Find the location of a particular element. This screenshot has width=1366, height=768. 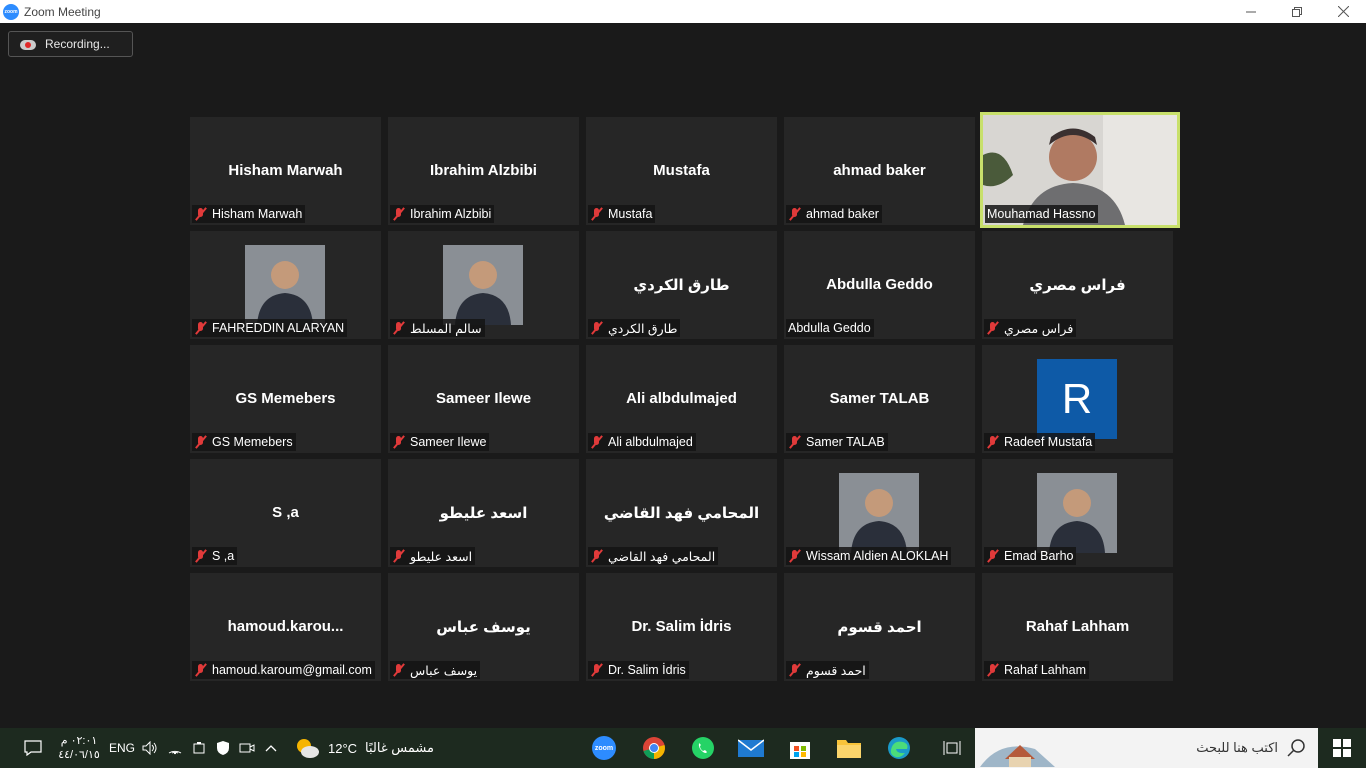

participant-tile: Mouhamad Hassno is located at coordinates (1080, 170).